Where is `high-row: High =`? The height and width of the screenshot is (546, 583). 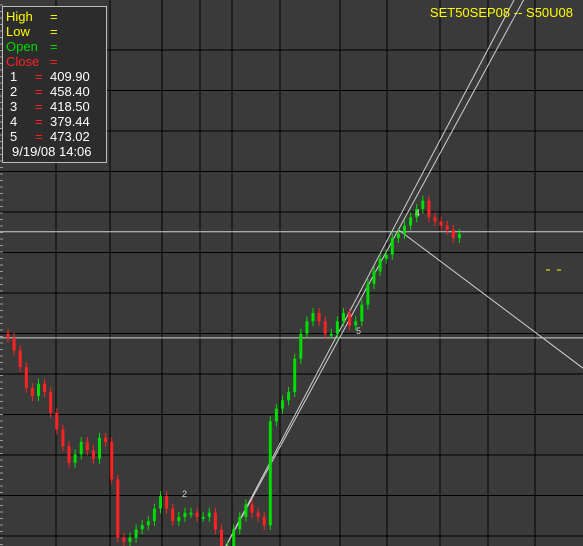
high-row: High = is located at coordinates (56, 16).